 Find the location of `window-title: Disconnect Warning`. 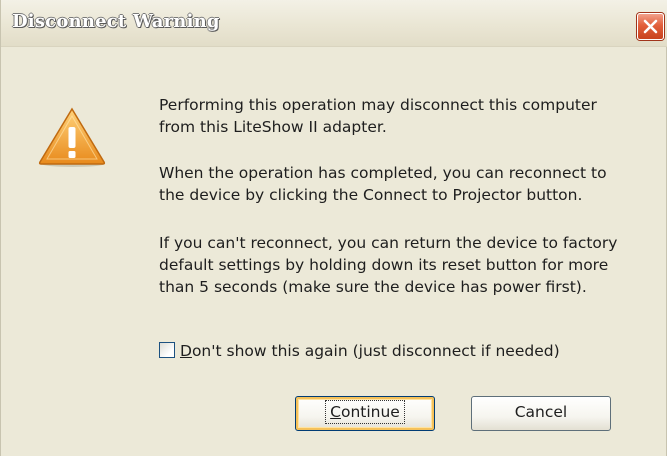

window-title: Disconnect Warning is located at coordinates (116, 21).